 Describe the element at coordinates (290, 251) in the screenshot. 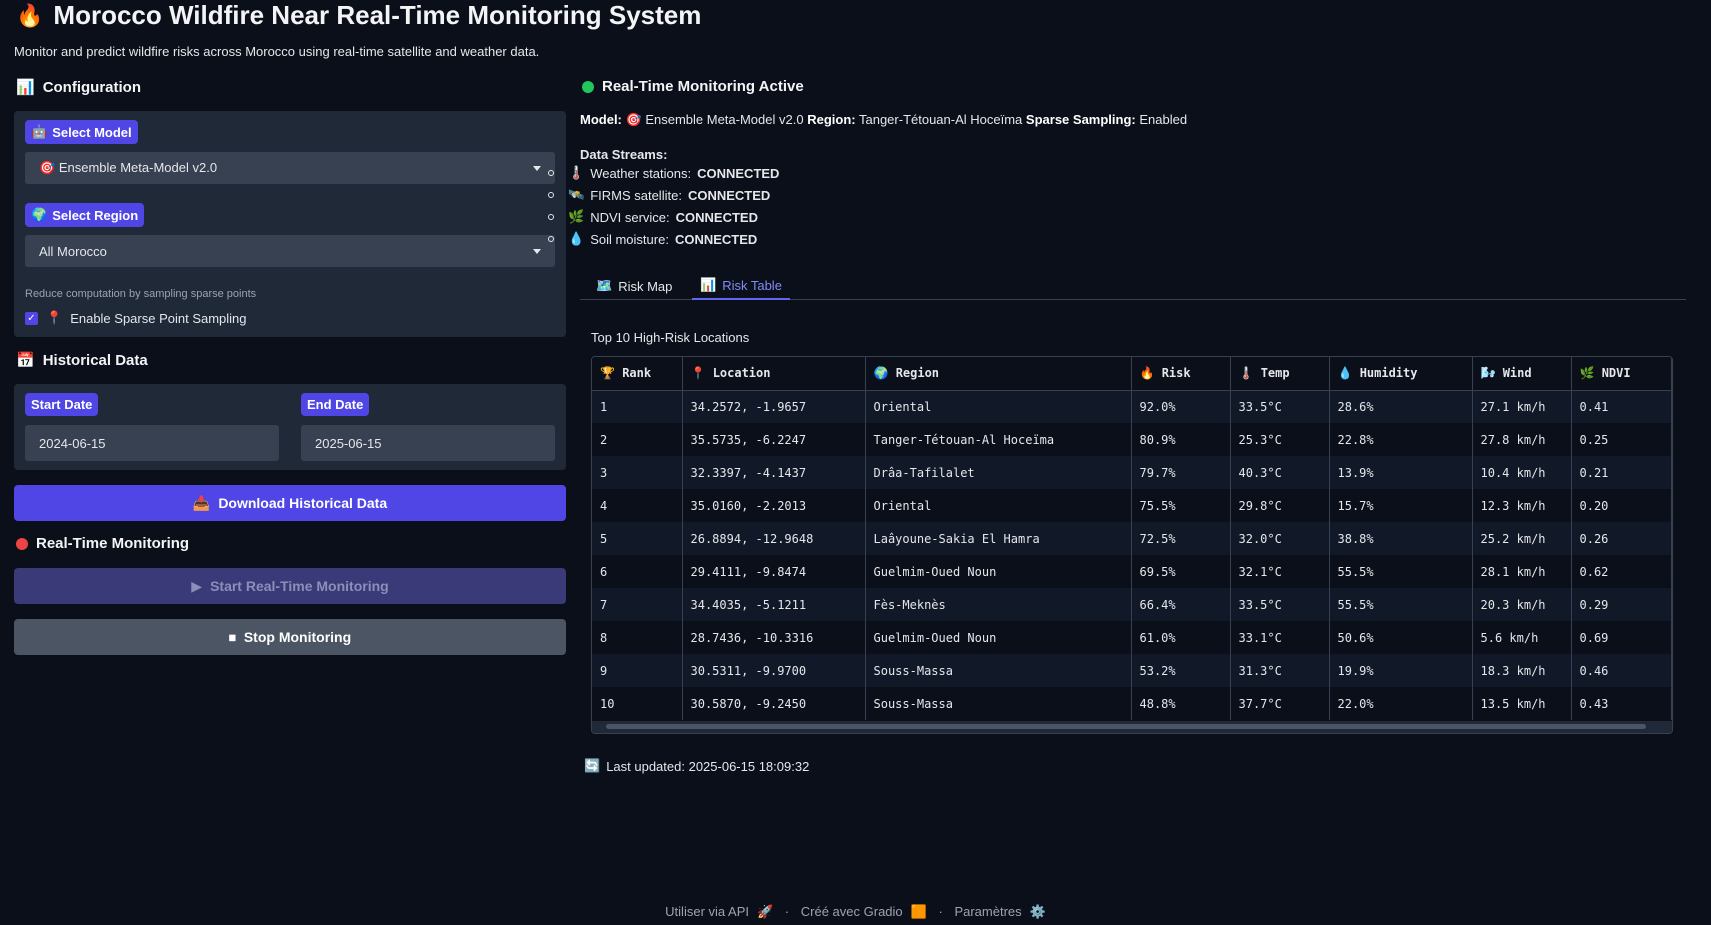

I see `region-dropdown: All Morocco` at that location.